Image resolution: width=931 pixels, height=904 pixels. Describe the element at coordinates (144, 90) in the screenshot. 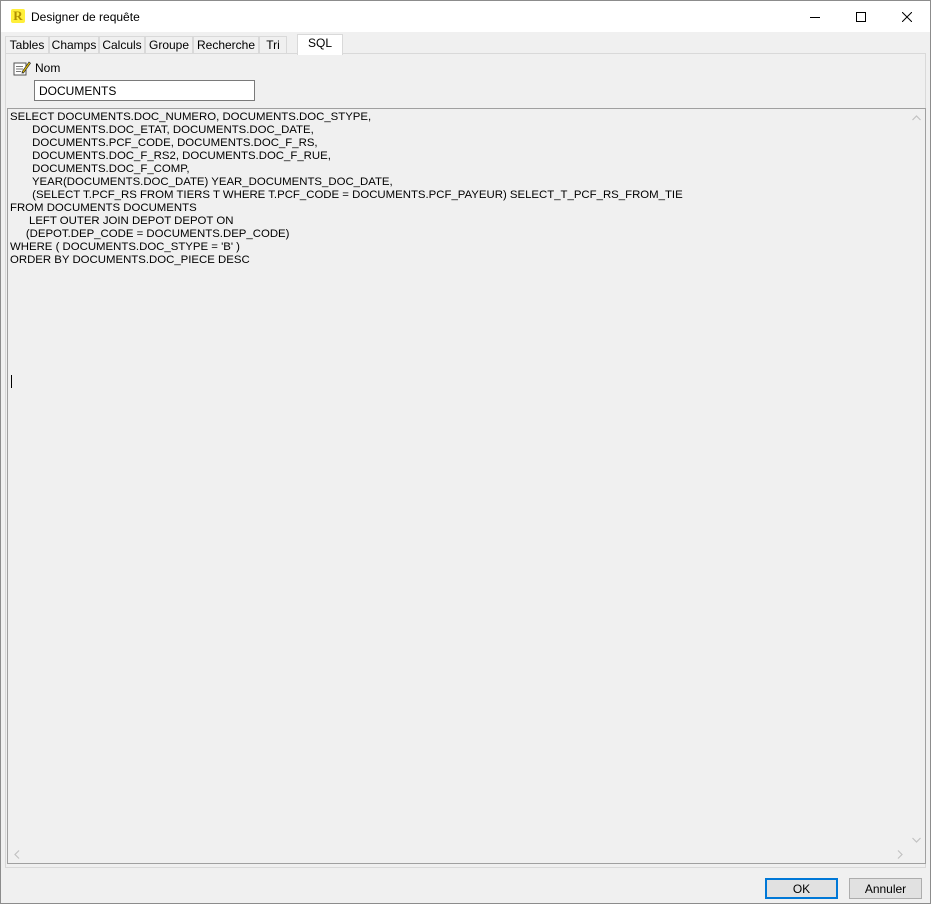

I see `name-input` at that location.